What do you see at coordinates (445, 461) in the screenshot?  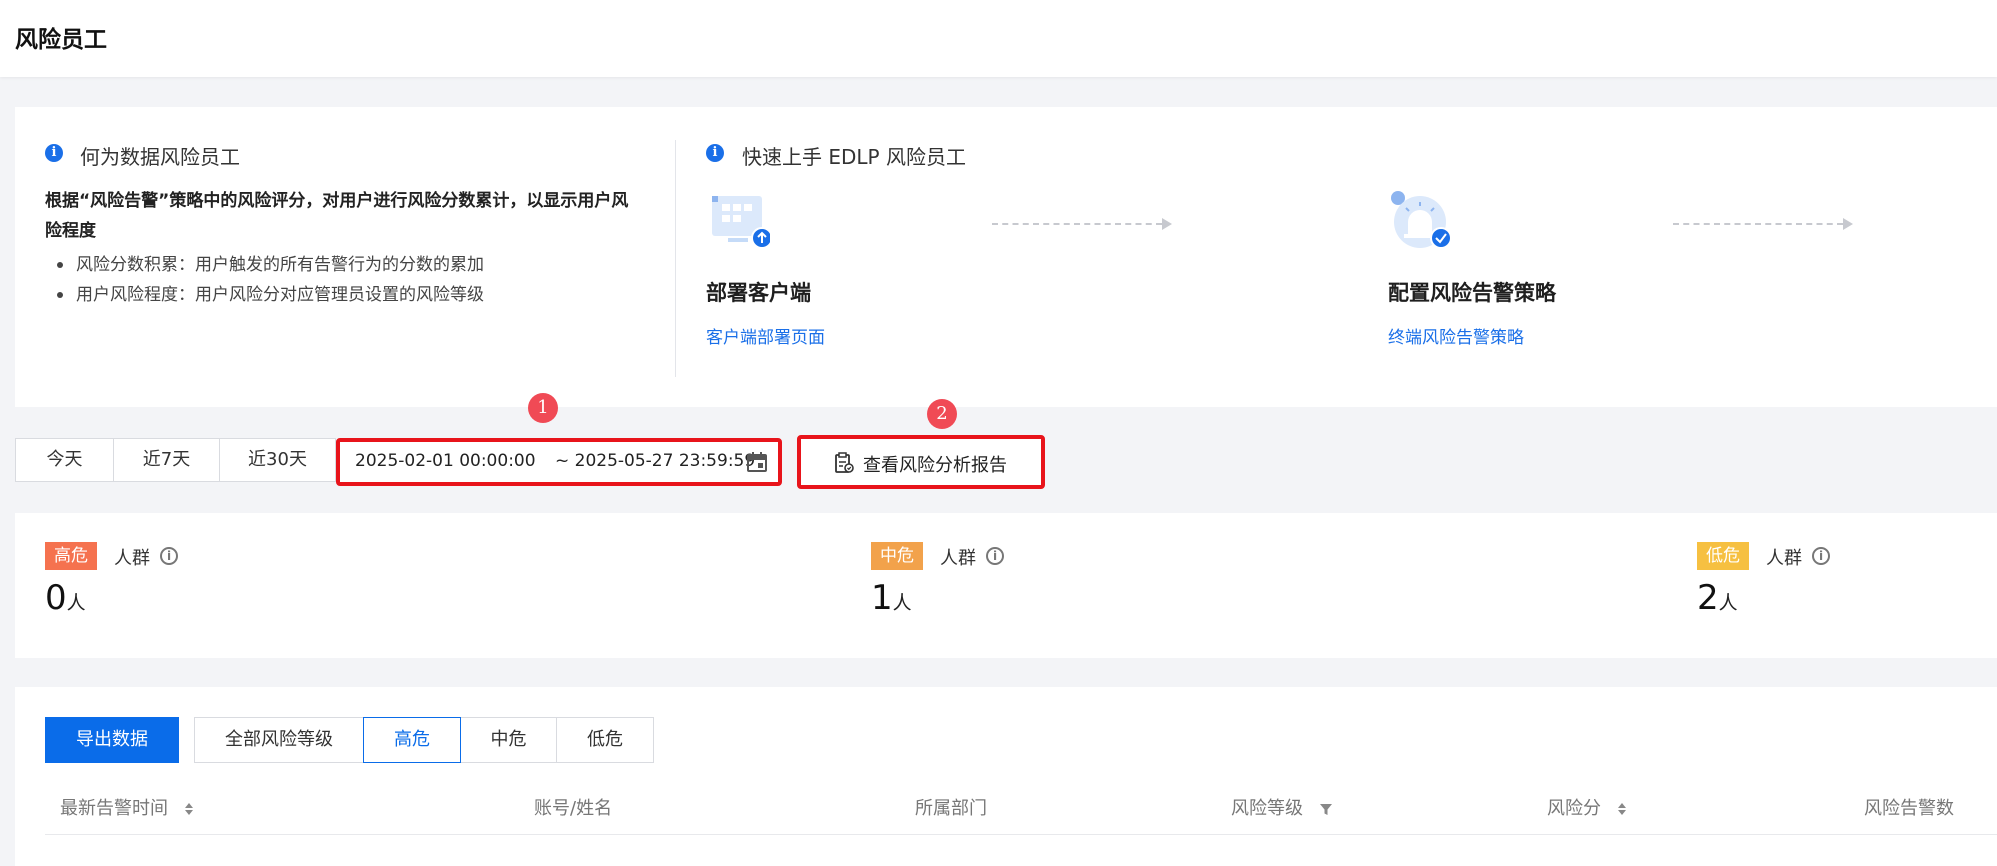 I see `date-start: 2025-02-01 00:00:00` at bounding box center [445, 461].